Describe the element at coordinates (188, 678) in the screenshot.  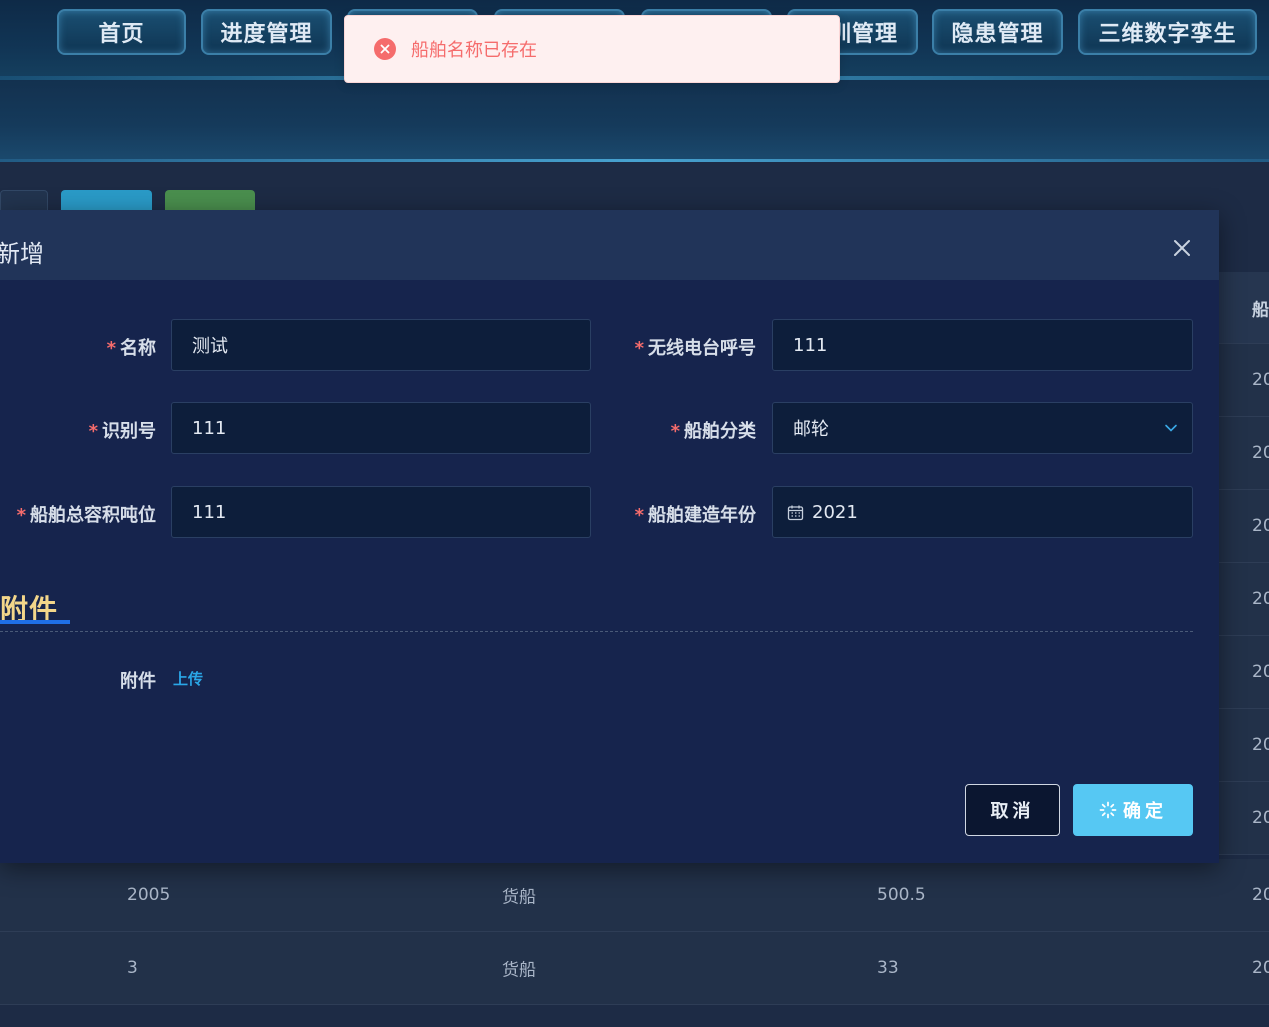
I see `upload-link: 上传` at that location.